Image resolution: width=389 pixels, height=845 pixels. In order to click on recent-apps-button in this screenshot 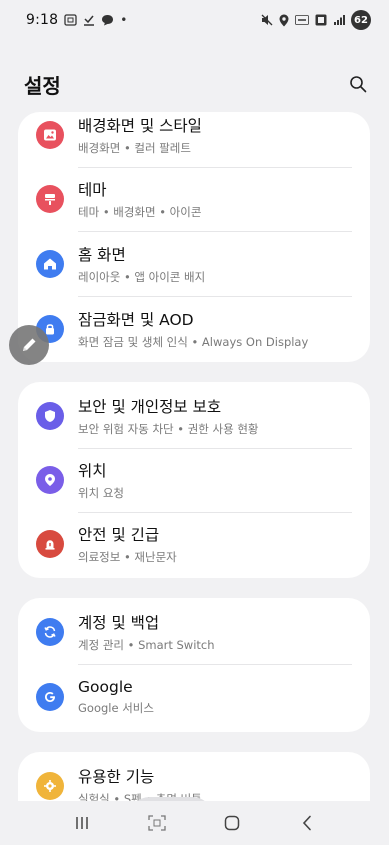, I will do `click(82, 823)`.